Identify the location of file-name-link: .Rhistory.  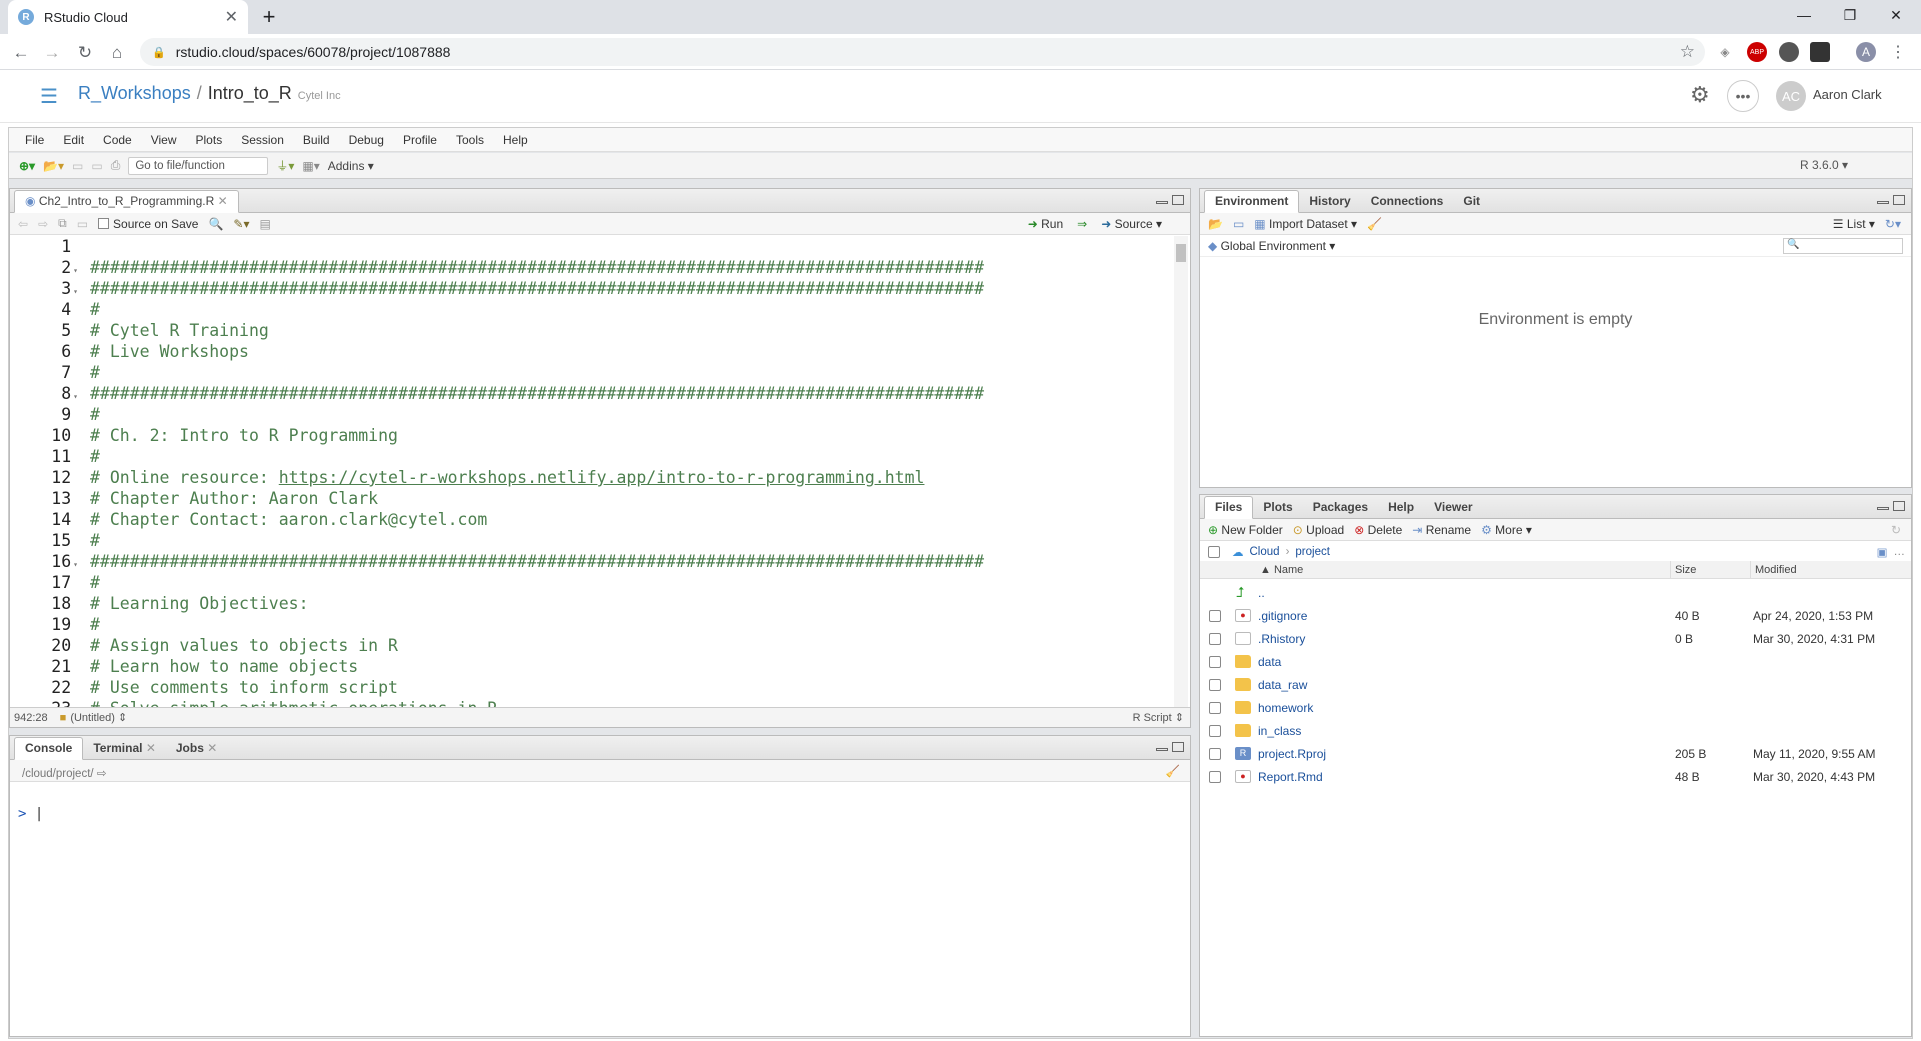
(1281, 639).